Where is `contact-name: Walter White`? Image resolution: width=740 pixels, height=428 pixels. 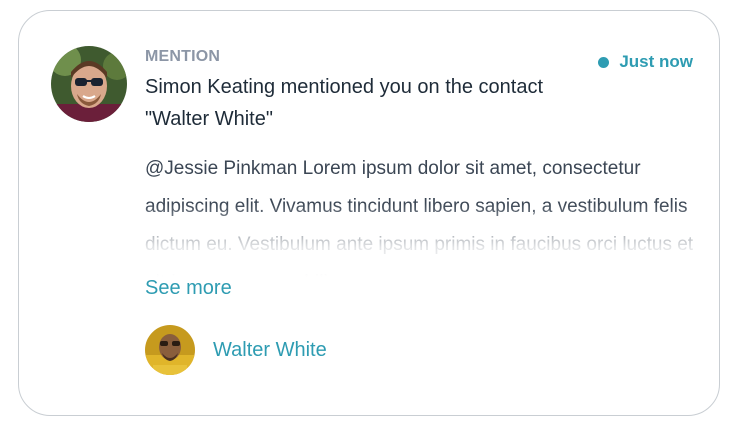
contact-name: Walter White is located at coordinates (270, 350).